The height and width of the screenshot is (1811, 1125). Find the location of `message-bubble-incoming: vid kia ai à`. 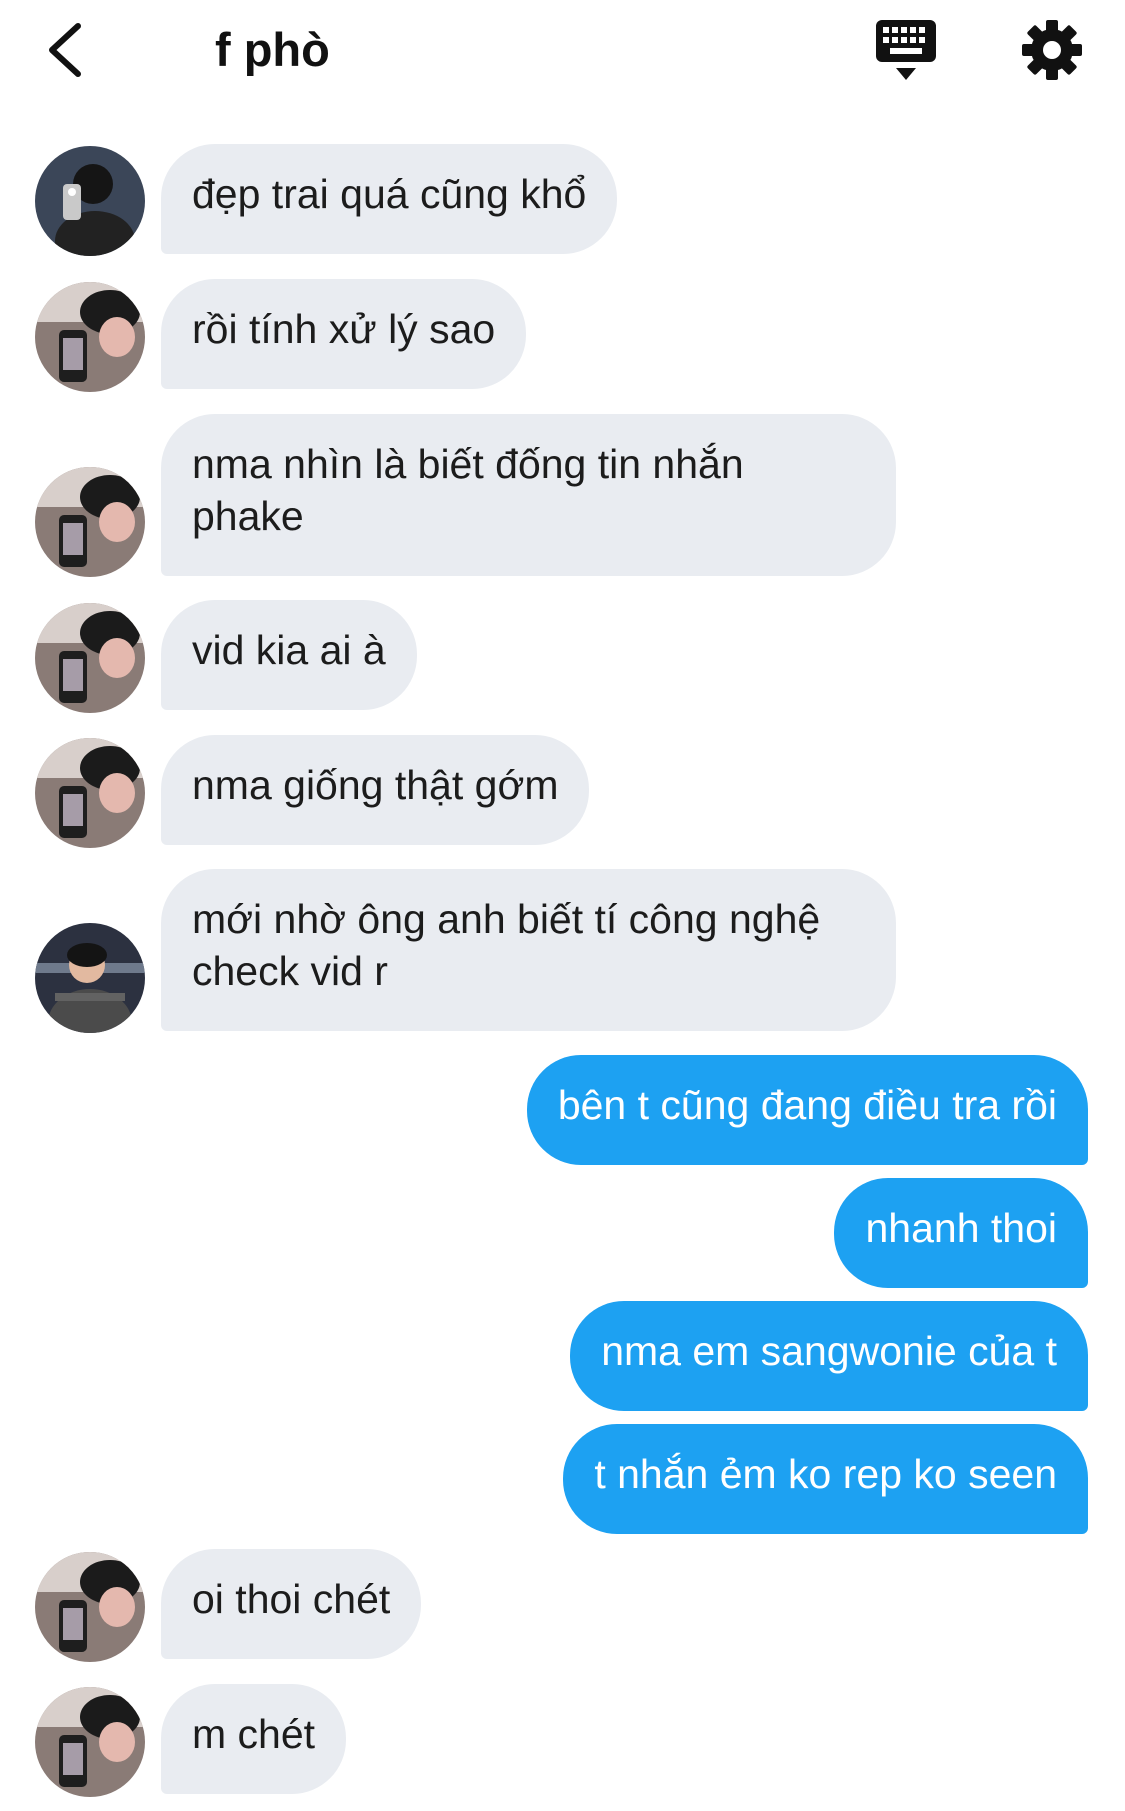

message-bubble-incoming: vid kia ai à is located at coordinates (289, 655).